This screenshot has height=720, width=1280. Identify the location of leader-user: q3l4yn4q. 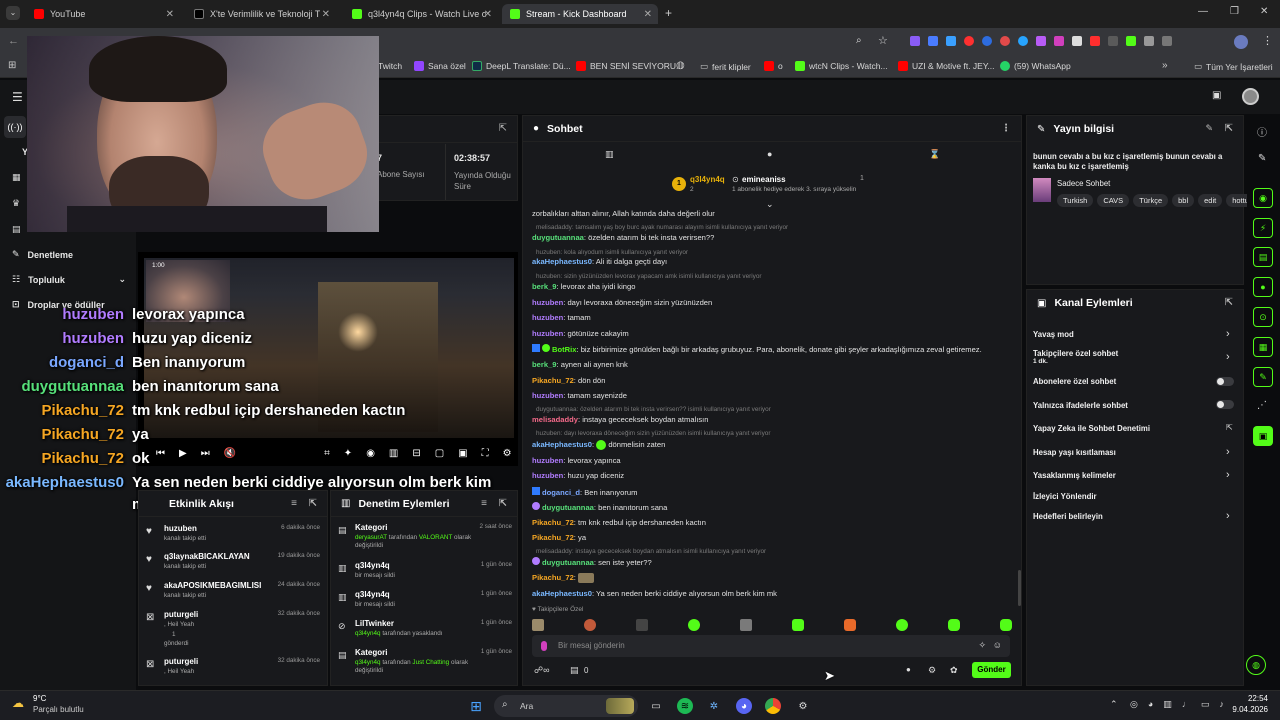
(707, 179).